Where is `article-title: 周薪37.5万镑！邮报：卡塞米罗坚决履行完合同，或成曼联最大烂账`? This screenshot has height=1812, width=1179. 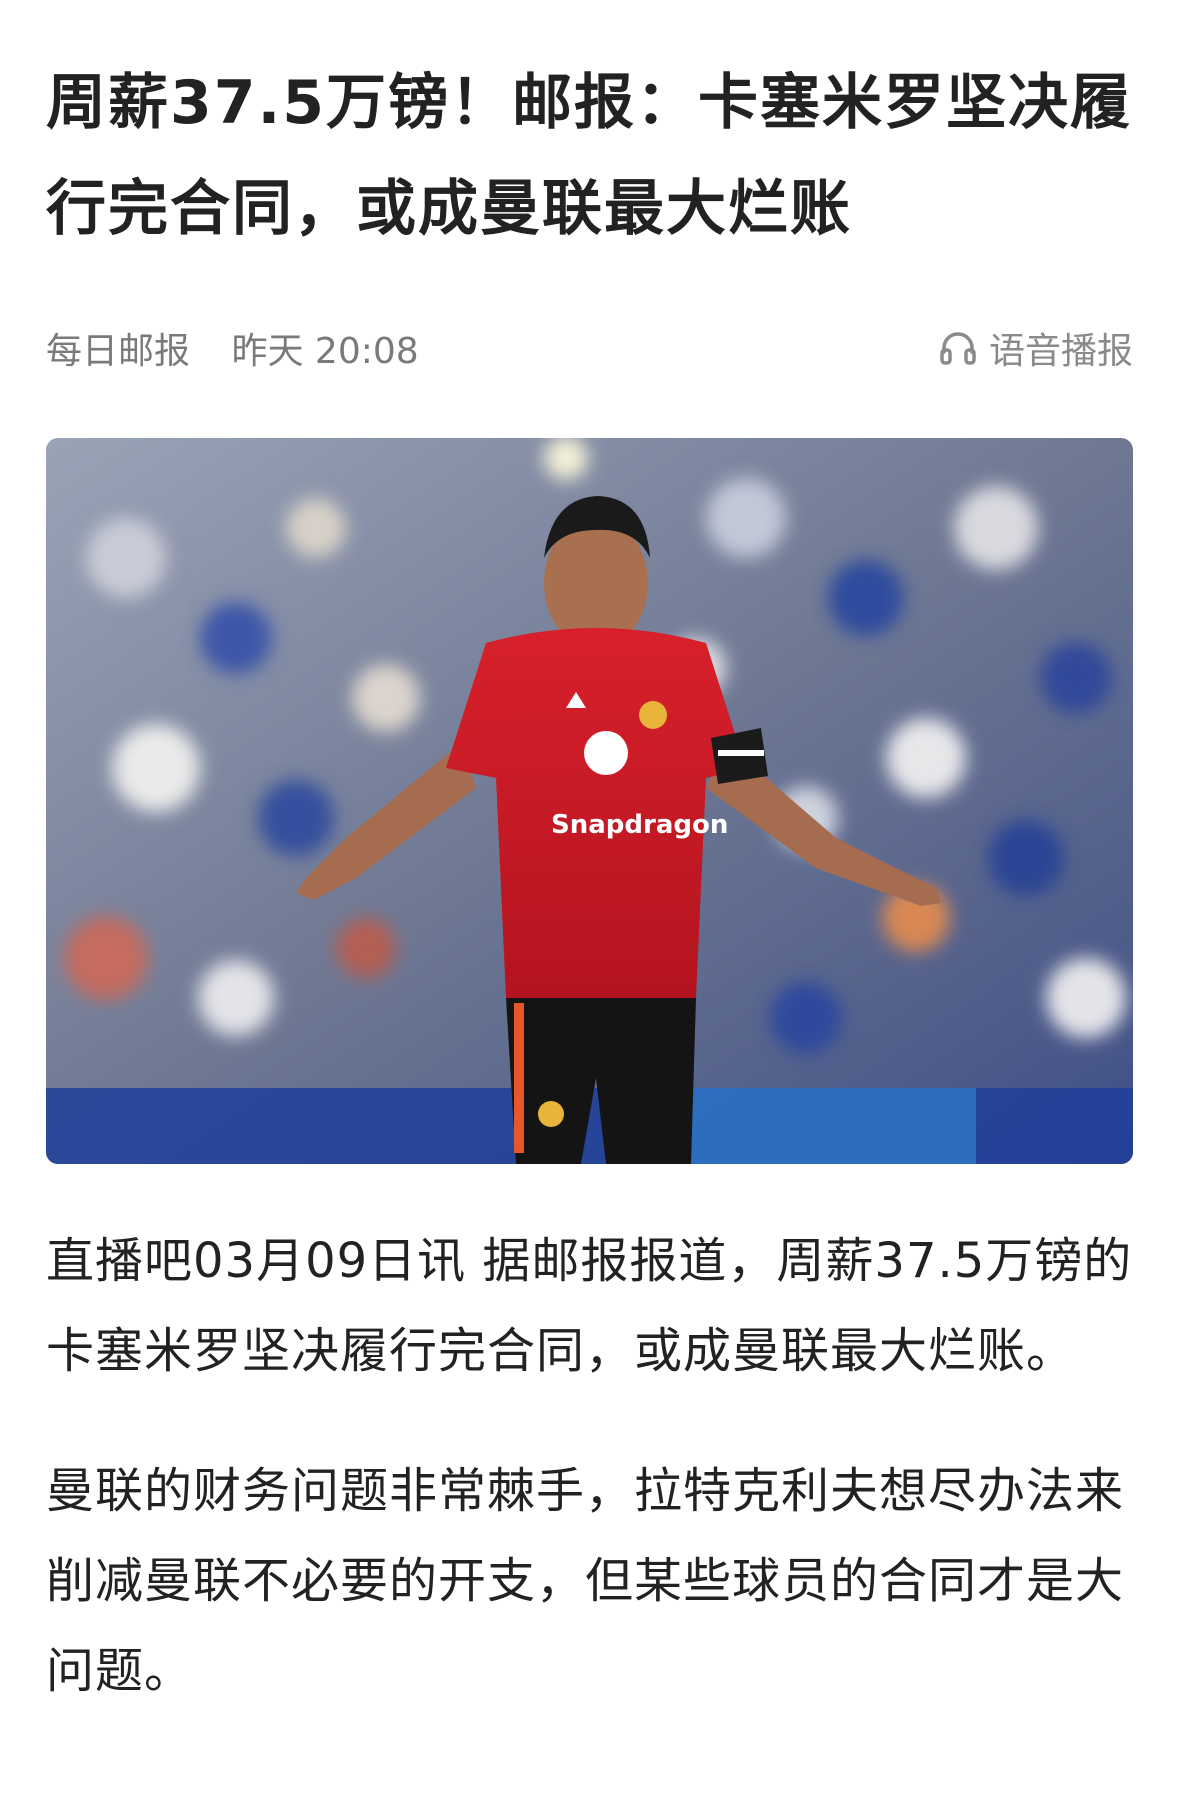 article-title: 周薪37.5万镑！邮报：卡塞米罗坚决履行完合同，或成曼联最大烂账 is located at coordinates (589, 156).